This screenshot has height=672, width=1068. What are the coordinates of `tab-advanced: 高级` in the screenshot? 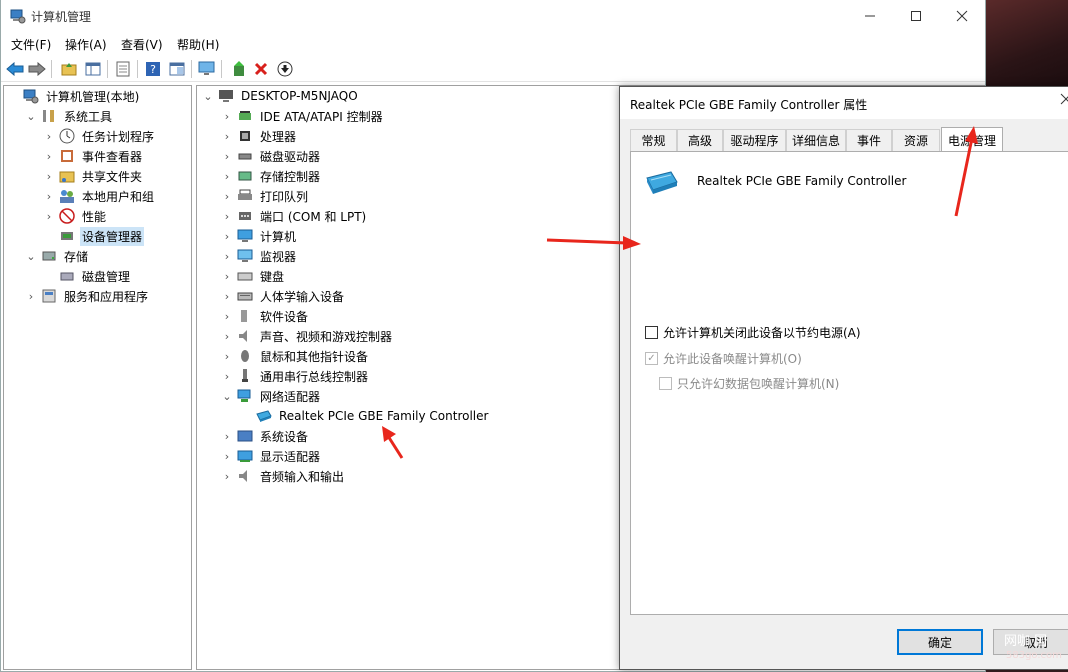 It's located at (700, 140).